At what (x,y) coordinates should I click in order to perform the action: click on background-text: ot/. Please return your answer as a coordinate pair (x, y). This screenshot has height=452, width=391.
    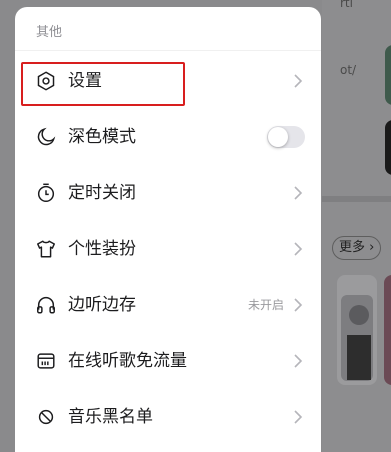
    Looking at the image, I should click on (348, 70).